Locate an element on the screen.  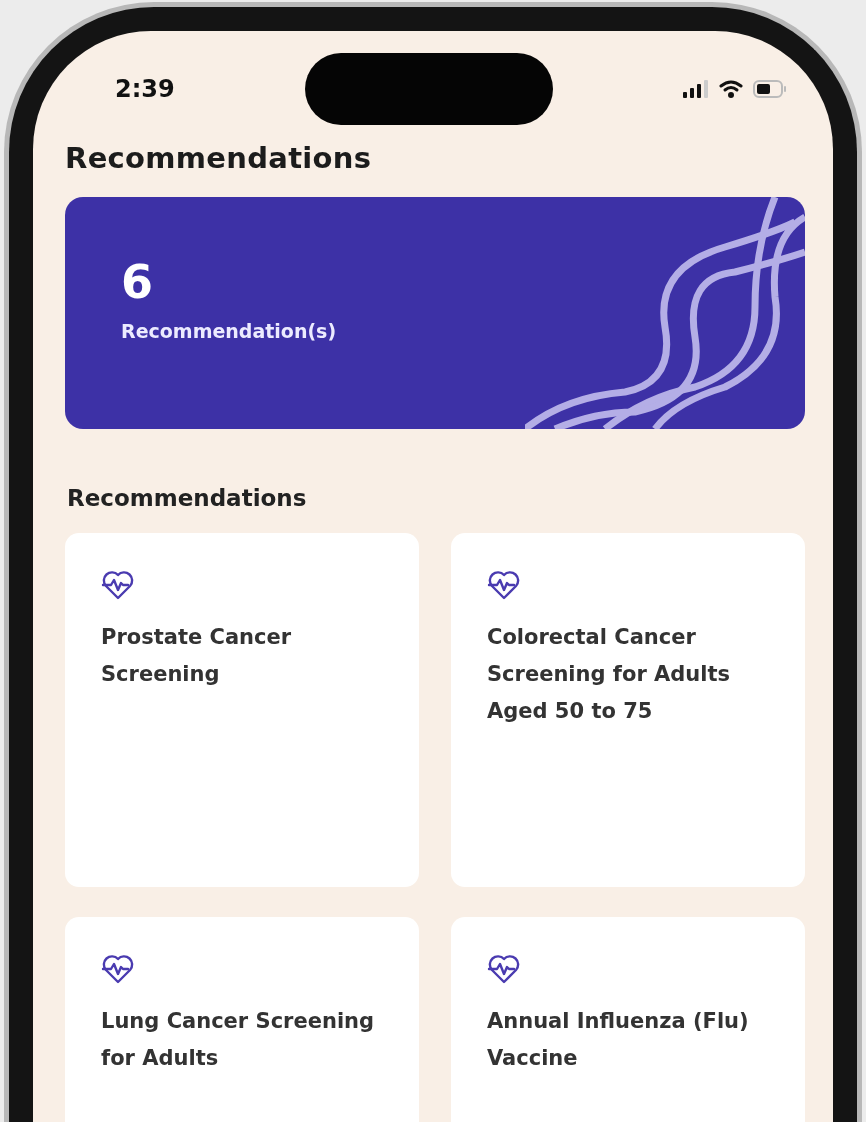
recommendation-title: Colorectal Cancer Screening for Adults Aged 50 to 75 is located at coordinates (609, 674).